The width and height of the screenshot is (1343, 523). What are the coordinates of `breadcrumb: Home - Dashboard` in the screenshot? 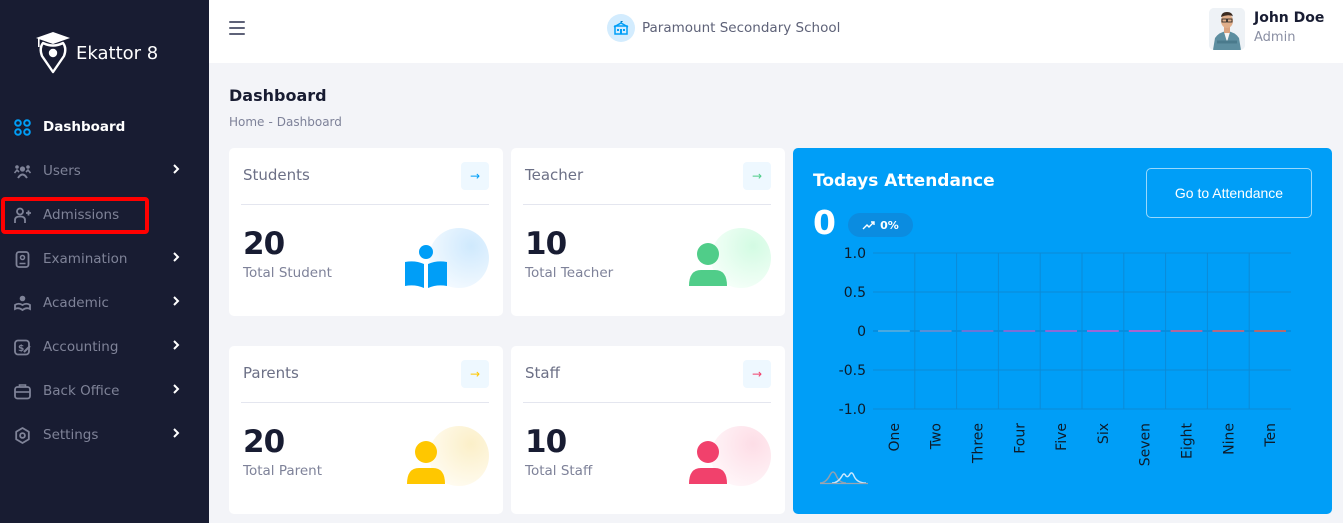 It's located at (285, 122).